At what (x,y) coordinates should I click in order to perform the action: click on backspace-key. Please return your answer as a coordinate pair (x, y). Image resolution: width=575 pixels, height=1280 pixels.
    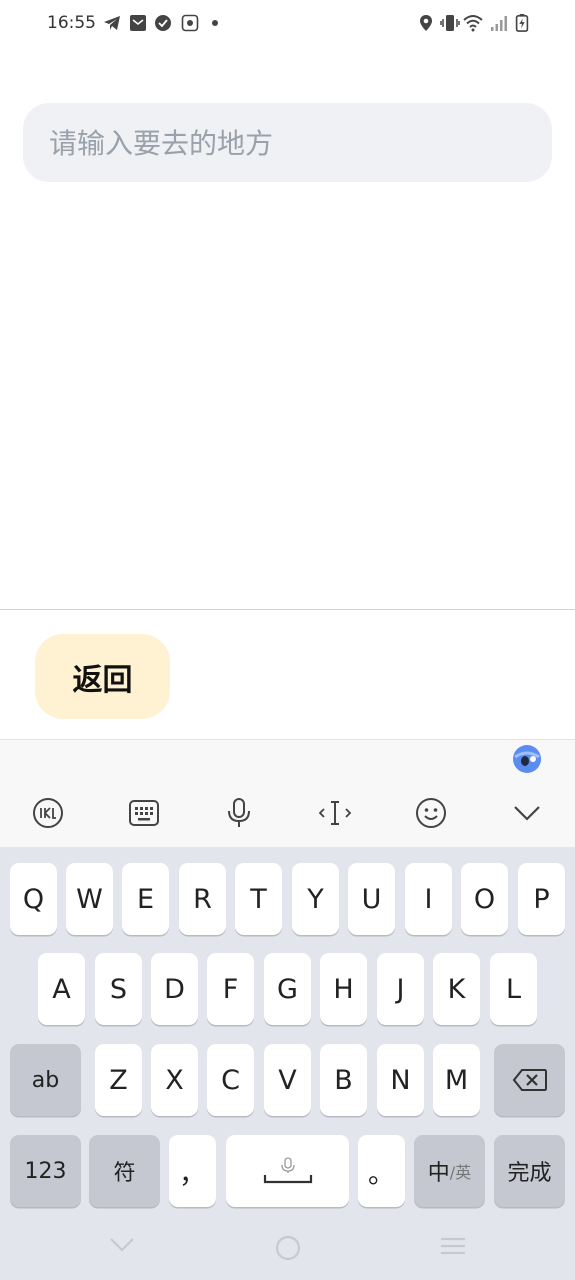
    Looking at the image, I should click on (529, 1080).